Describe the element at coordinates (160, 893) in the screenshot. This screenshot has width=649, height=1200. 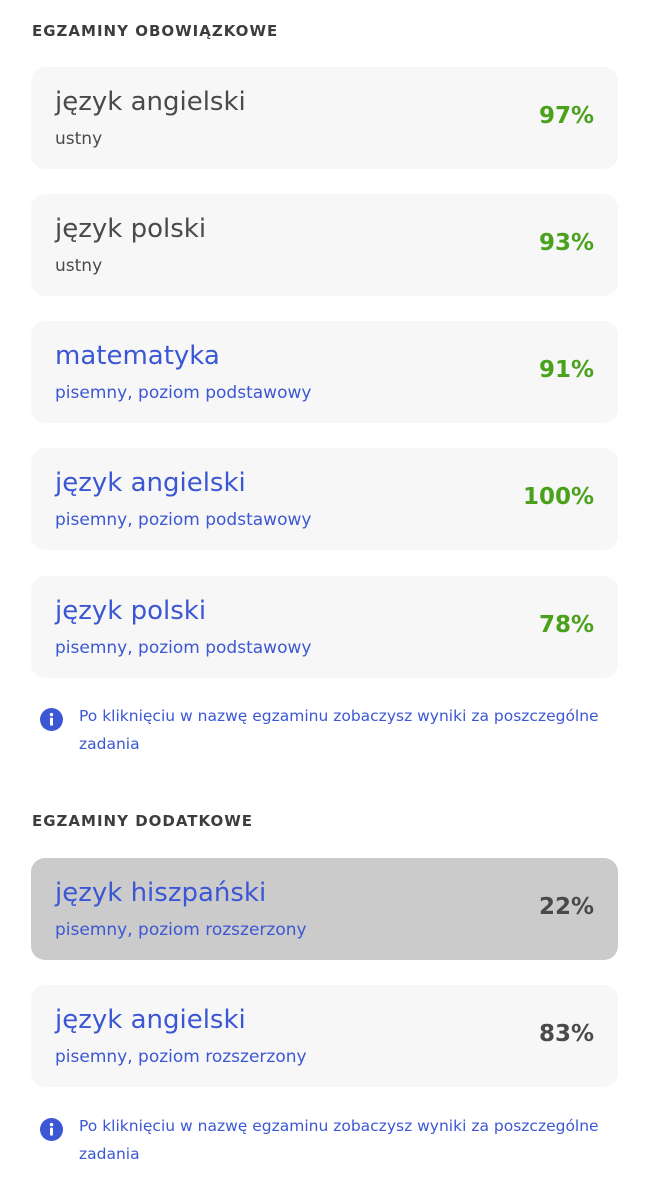
I see `exam-name-link: język hiszpański` at that location.